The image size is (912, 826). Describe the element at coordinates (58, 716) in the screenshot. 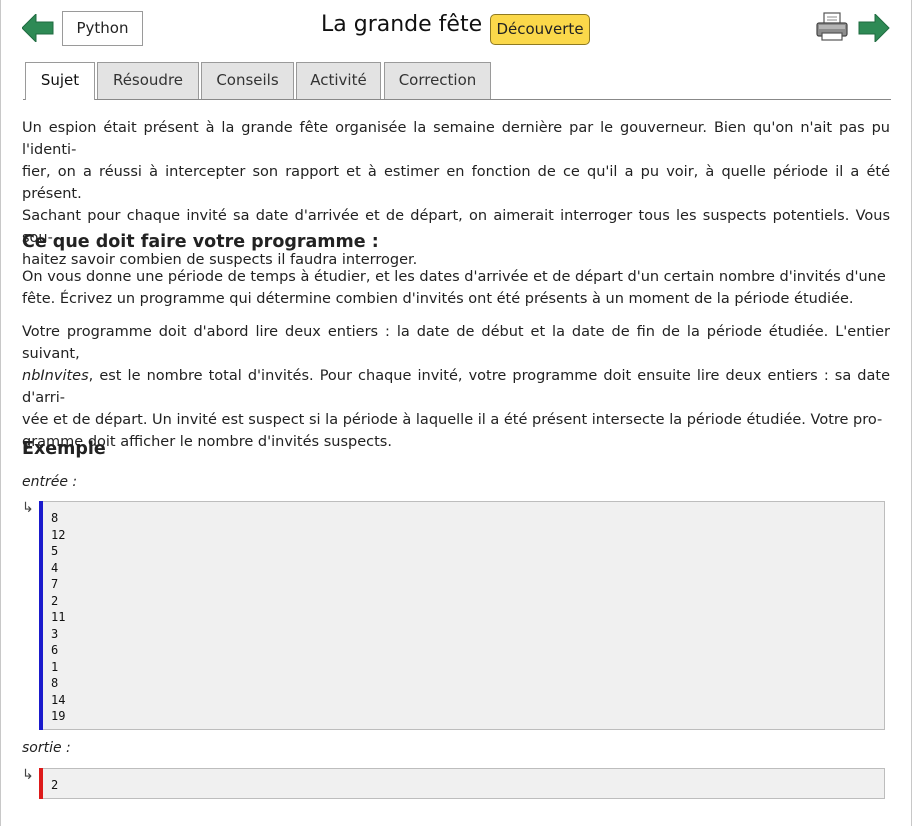

I see `input-line: 19` at that location.